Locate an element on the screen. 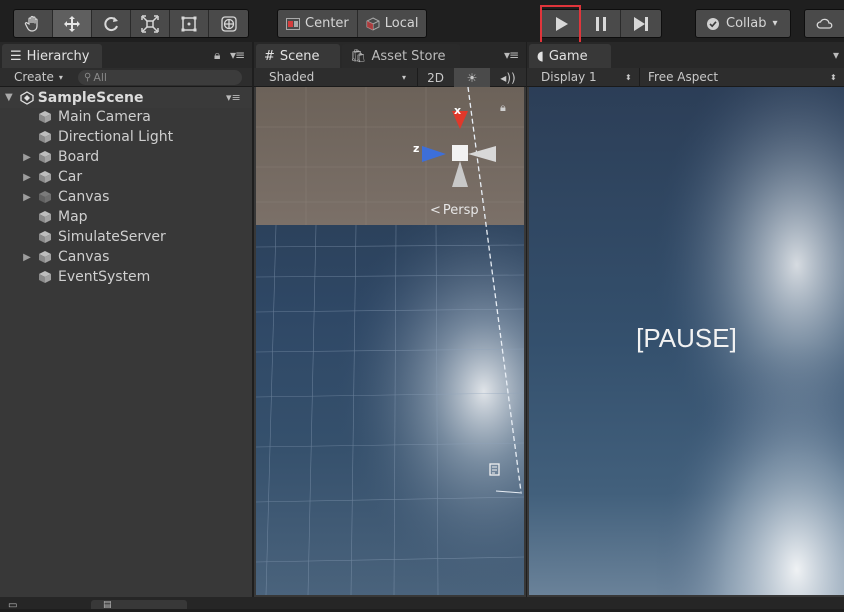  collab-dropdown: Collab ▾ is located at coordinates (743, 23).